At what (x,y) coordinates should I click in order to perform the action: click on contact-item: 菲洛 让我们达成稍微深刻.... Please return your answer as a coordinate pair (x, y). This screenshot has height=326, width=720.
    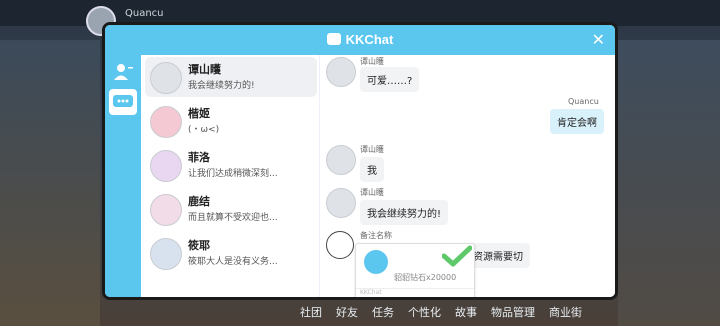
    Looking at the image, I should click on (231, 165).